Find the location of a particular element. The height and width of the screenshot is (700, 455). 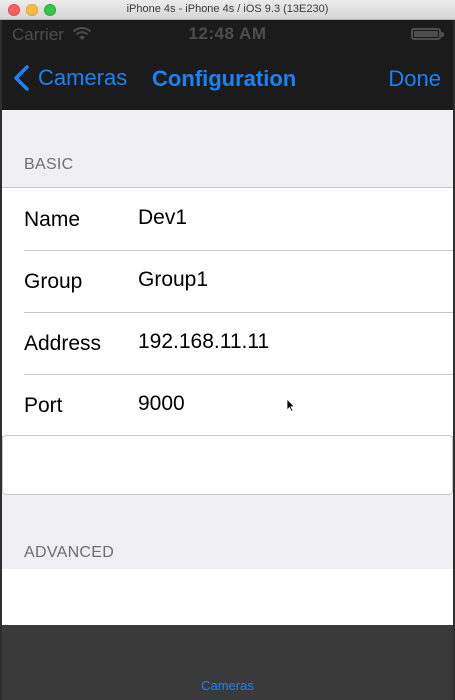

name-row: Name Dev1 is located at coordinates (227, 219).